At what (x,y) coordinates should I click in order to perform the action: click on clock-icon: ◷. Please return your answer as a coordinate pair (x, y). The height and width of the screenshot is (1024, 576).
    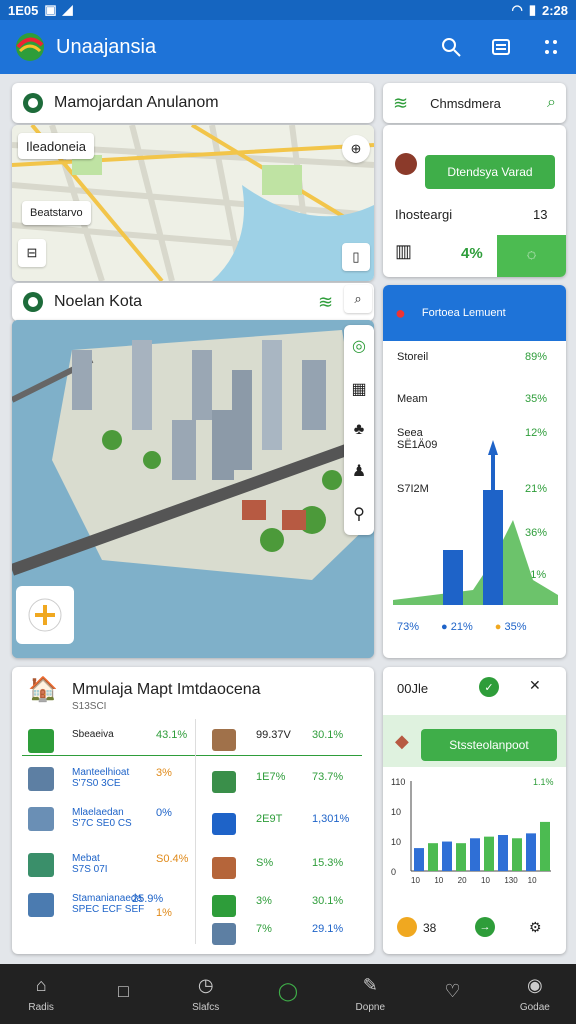
    Looking at the image, I should click on (205, 985).